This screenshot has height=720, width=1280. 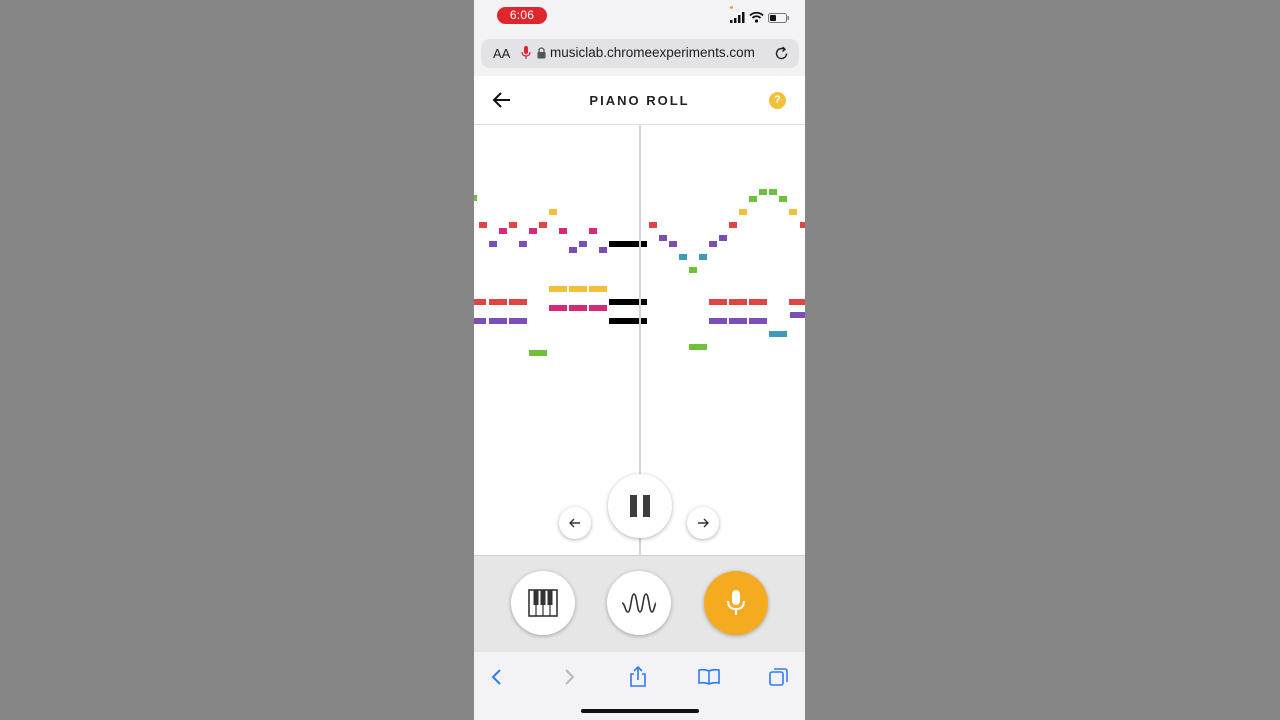 I want to click on bookmarks-icon, so click(x=709, y=677).